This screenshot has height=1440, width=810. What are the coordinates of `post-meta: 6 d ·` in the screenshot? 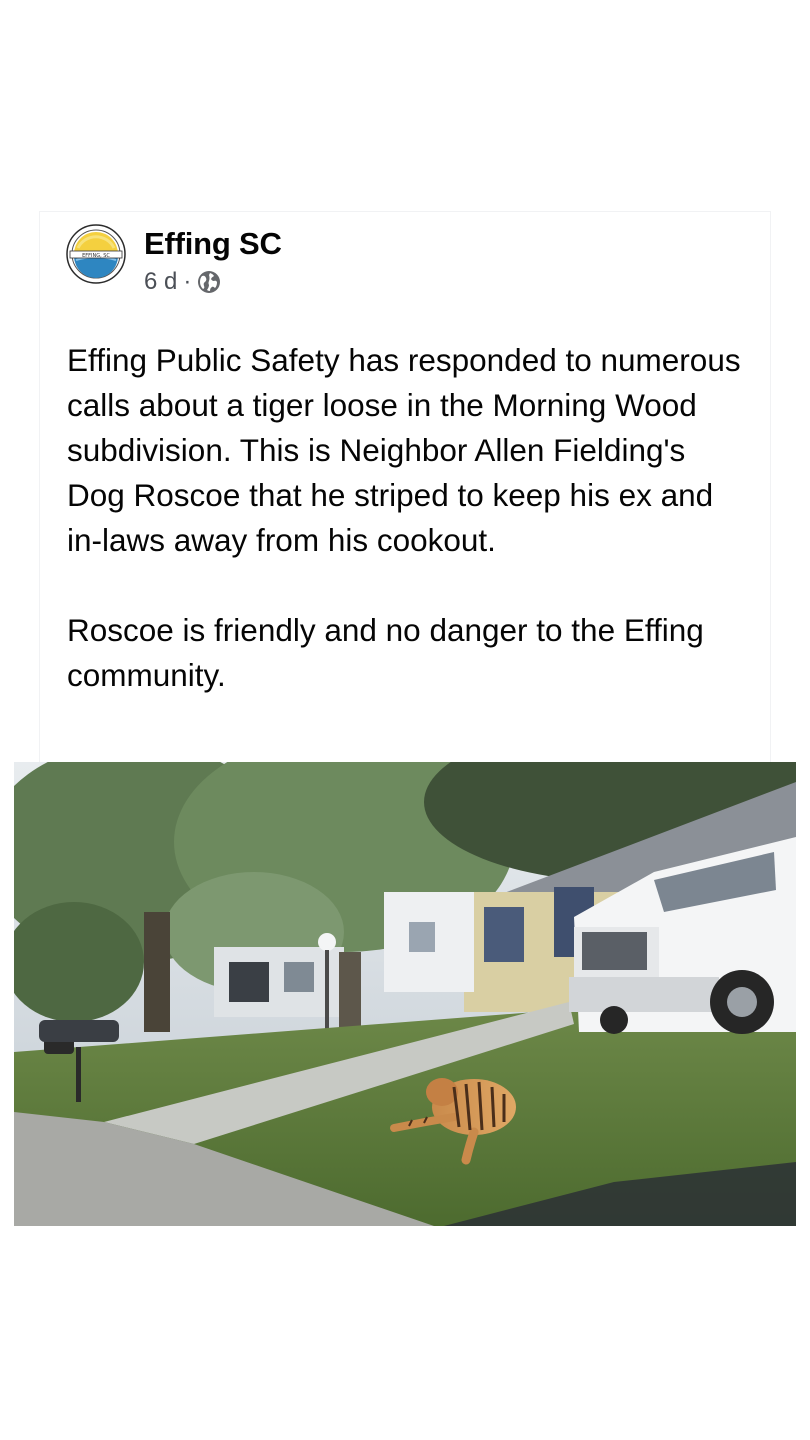 It's located at (213, 282).